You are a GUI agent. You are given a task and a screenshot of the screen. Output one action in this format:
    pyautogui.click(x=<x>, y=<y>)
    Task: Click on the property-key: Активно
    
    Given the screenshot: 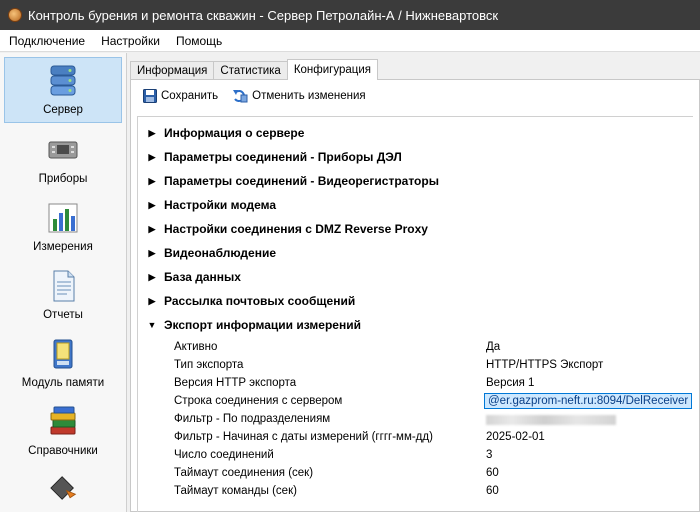 What is the action you would take?
    pyautogui.click(x=196, y=347)
    